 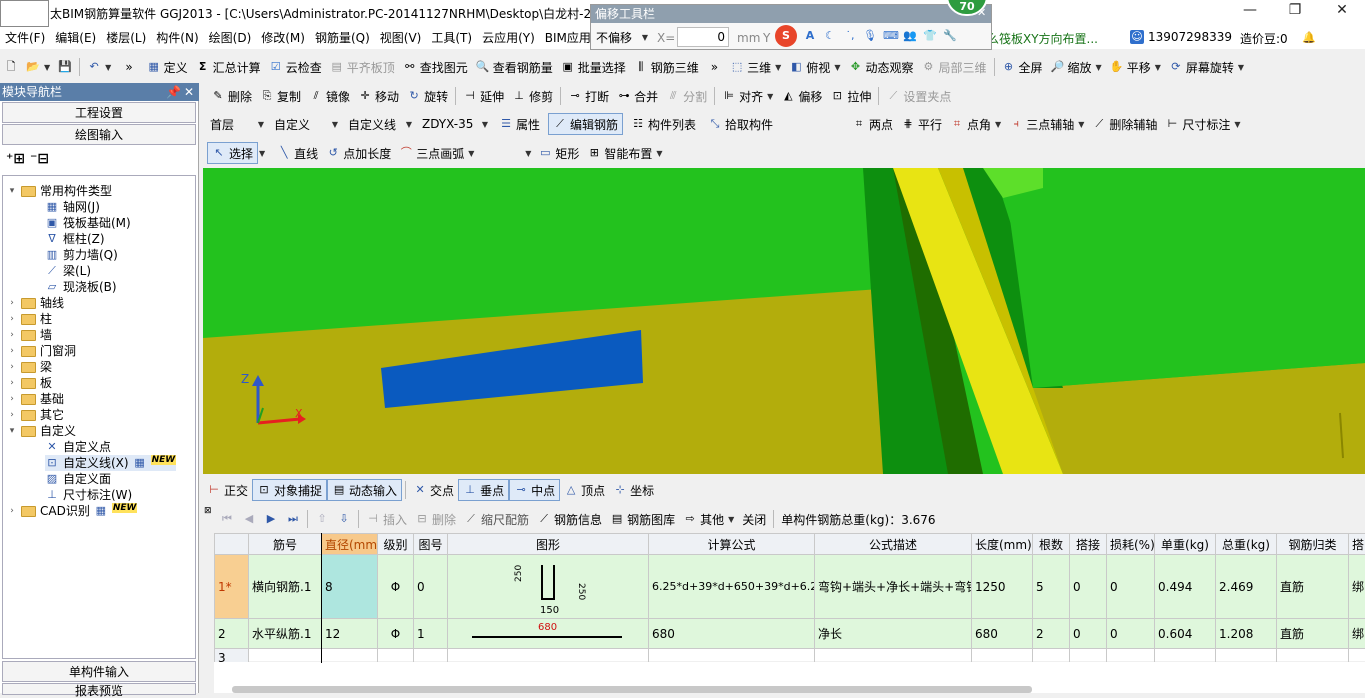 I want to click on tree-item-wall: ›墙, so click(x=29, y=335).